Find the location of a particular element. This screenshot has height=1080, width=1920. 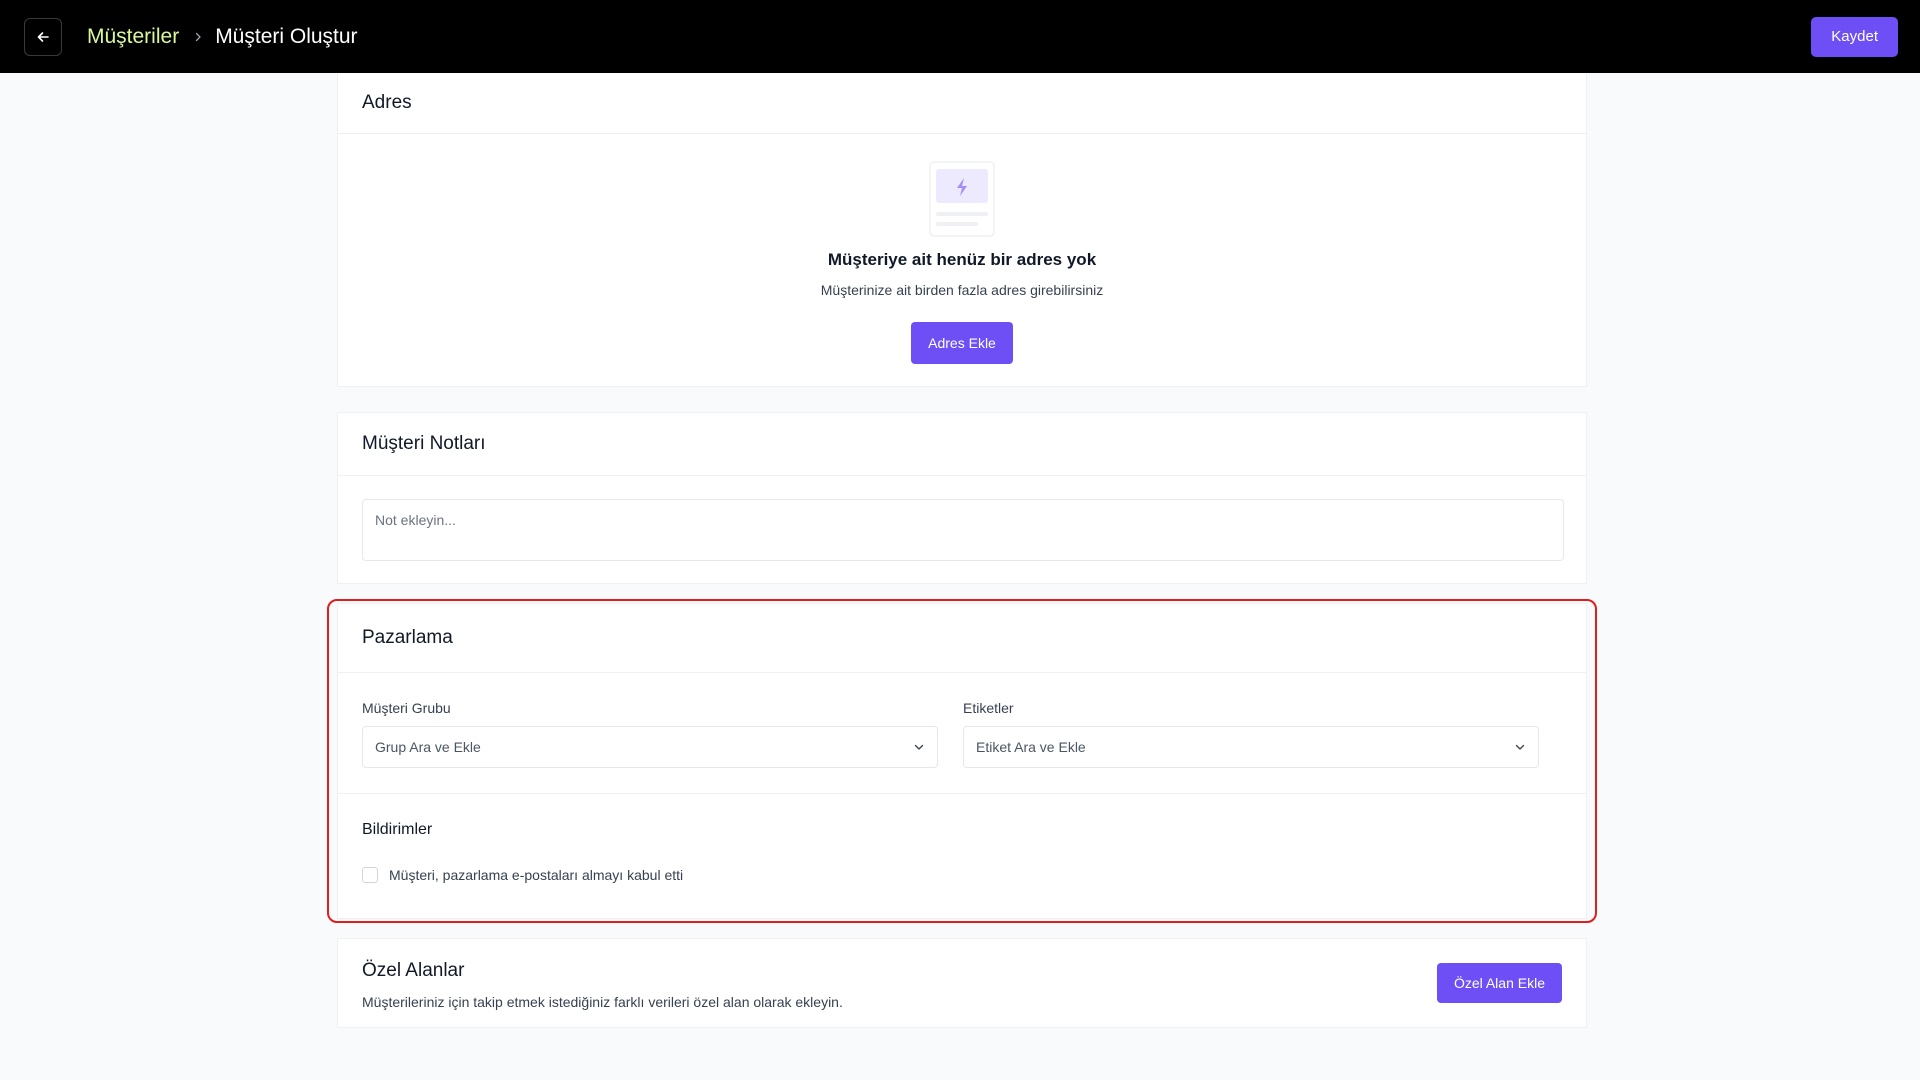

top-bar: Müşteriler Müşteri Oluştur Kaydet is located at coordinates (960, 36).